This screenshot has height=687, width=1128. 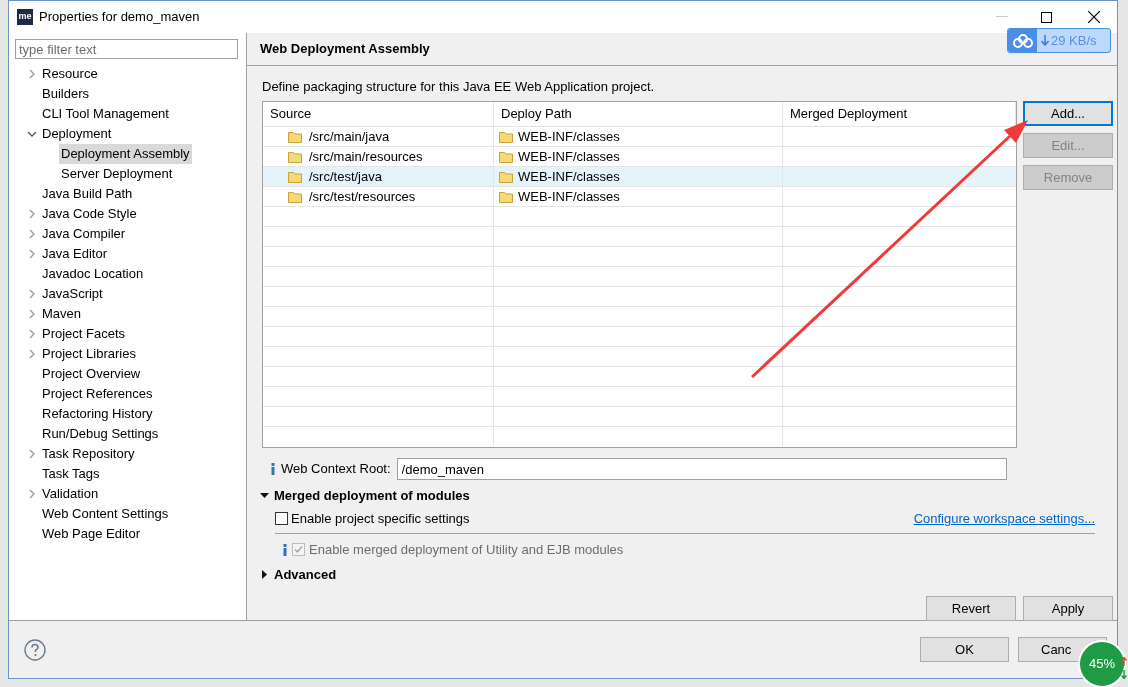 What do you see at coordinates (25, 17) in the screenshot?
I see `app-logo: me` at bounding box center [25, 17].